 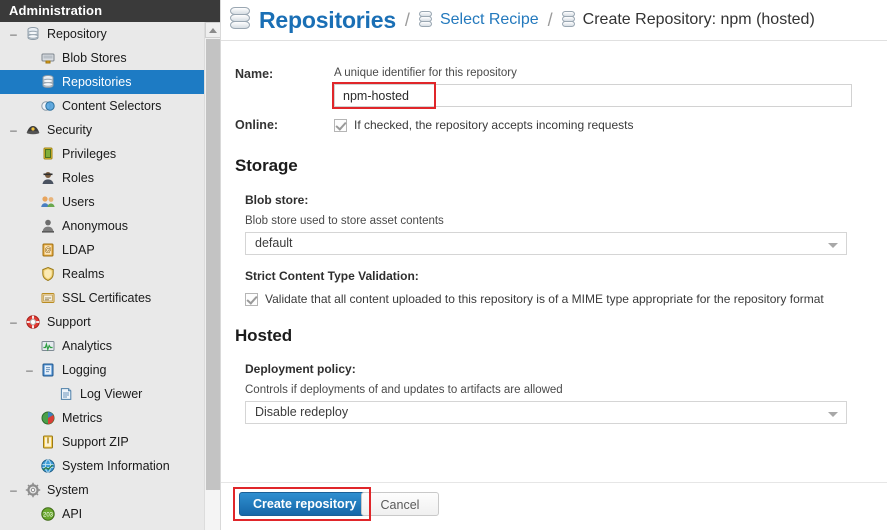 I want to click on sidebar-item-label: Analytics, so click(x=87, y=346).